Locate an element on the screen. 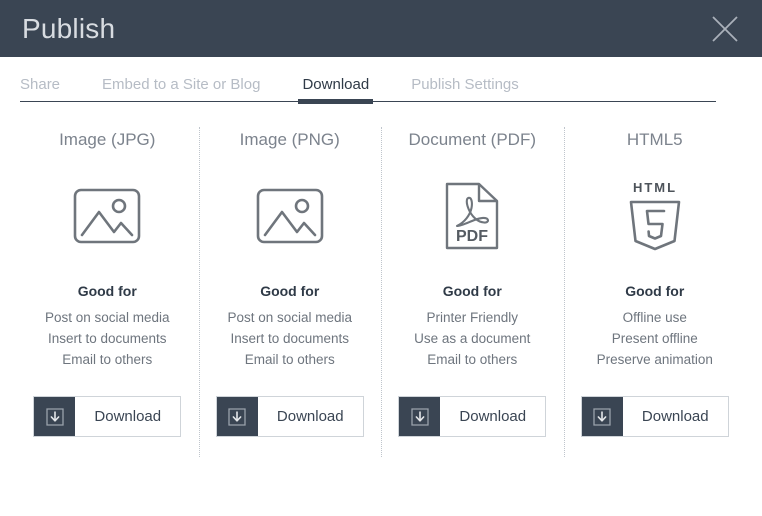 This screenshot has width=762, height=516. tab-publish-settings: Publish Settings is located at coordinates (465, 90).